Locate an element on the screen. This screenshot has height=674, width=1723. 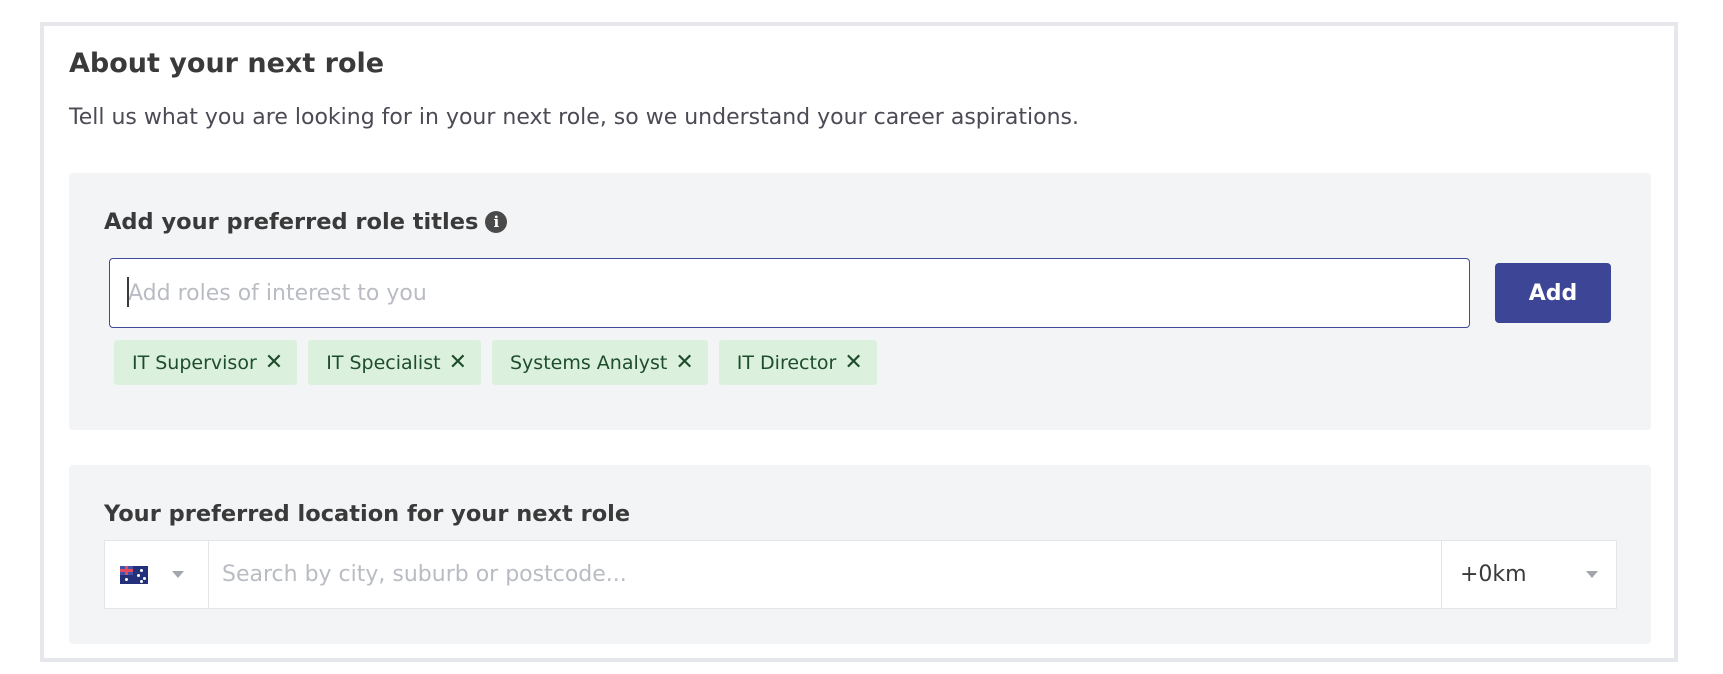
section-title: About your next role is located at coordinates (227, 63).